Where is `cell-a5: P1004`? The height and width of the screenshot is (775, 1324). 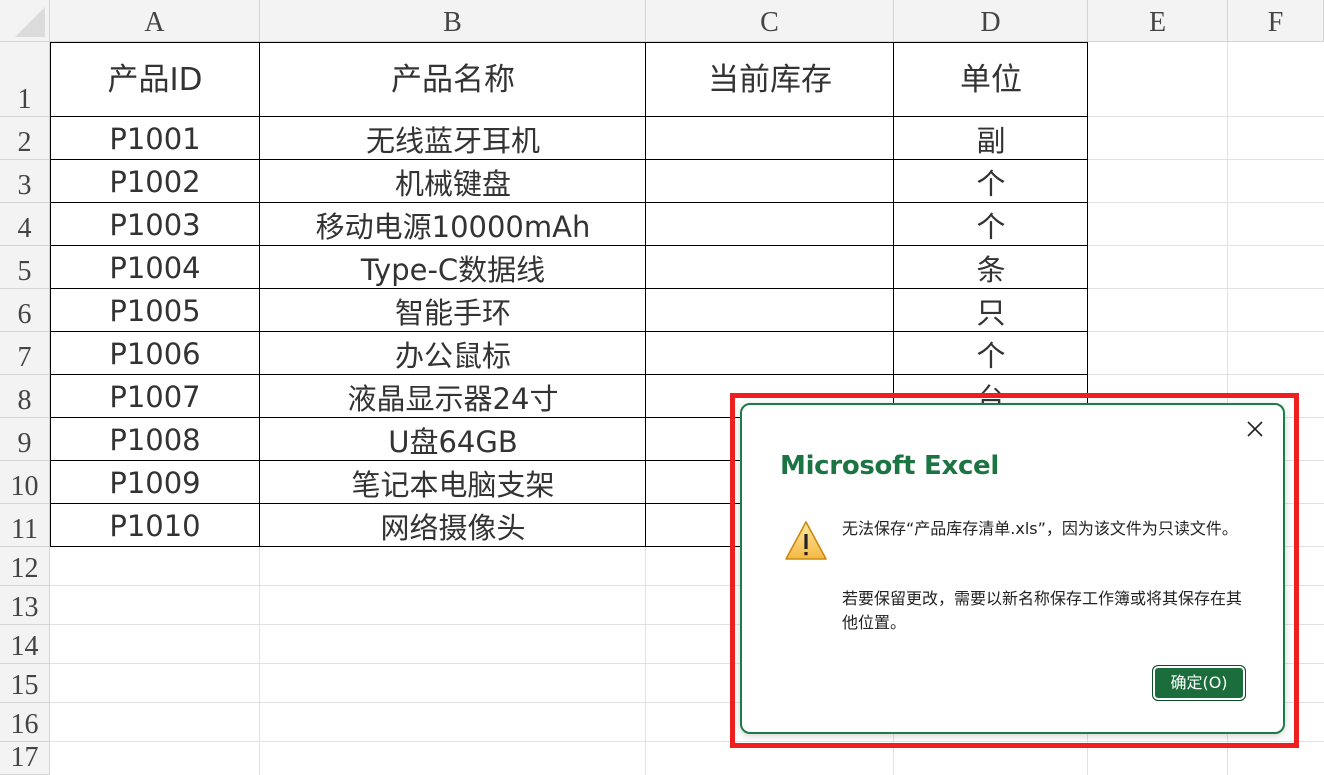 cell-a5: P1004 is located at coordinates (155, 267).